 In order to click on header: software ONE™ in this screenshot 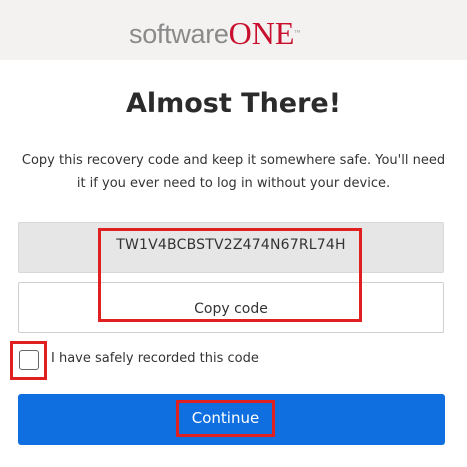, I will do `click(233, 30)`.